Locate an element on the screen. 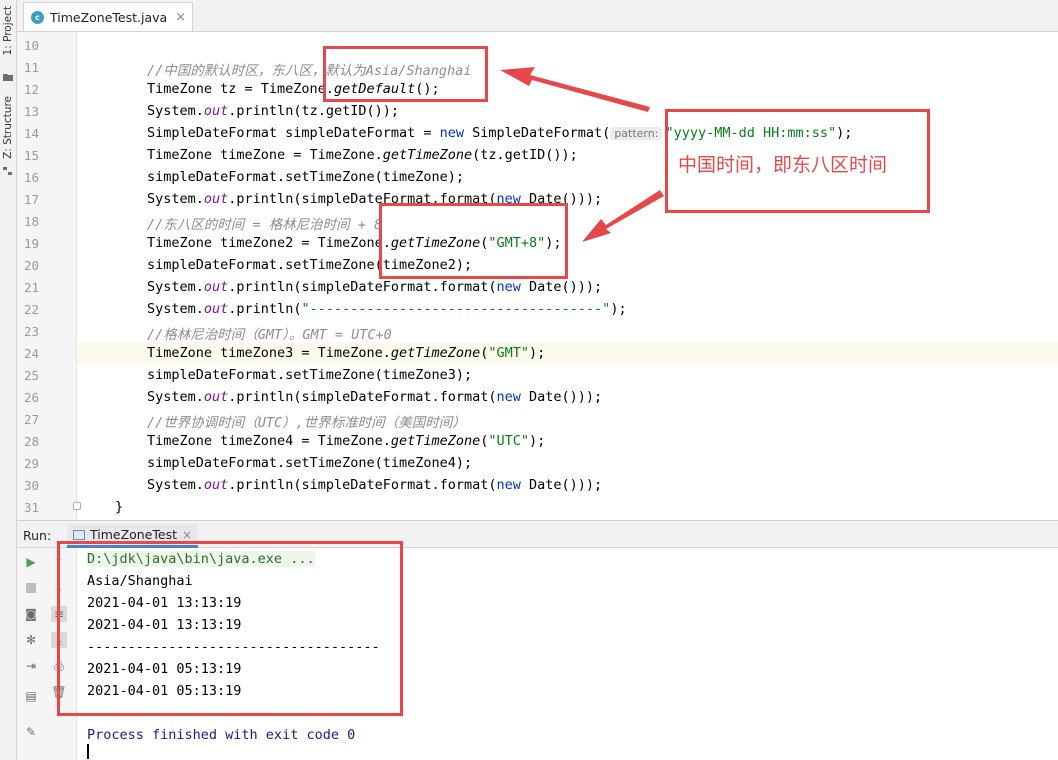 This screenshot has width=1058, height=760. annotation-arrows is located at coordinates (582, 154).